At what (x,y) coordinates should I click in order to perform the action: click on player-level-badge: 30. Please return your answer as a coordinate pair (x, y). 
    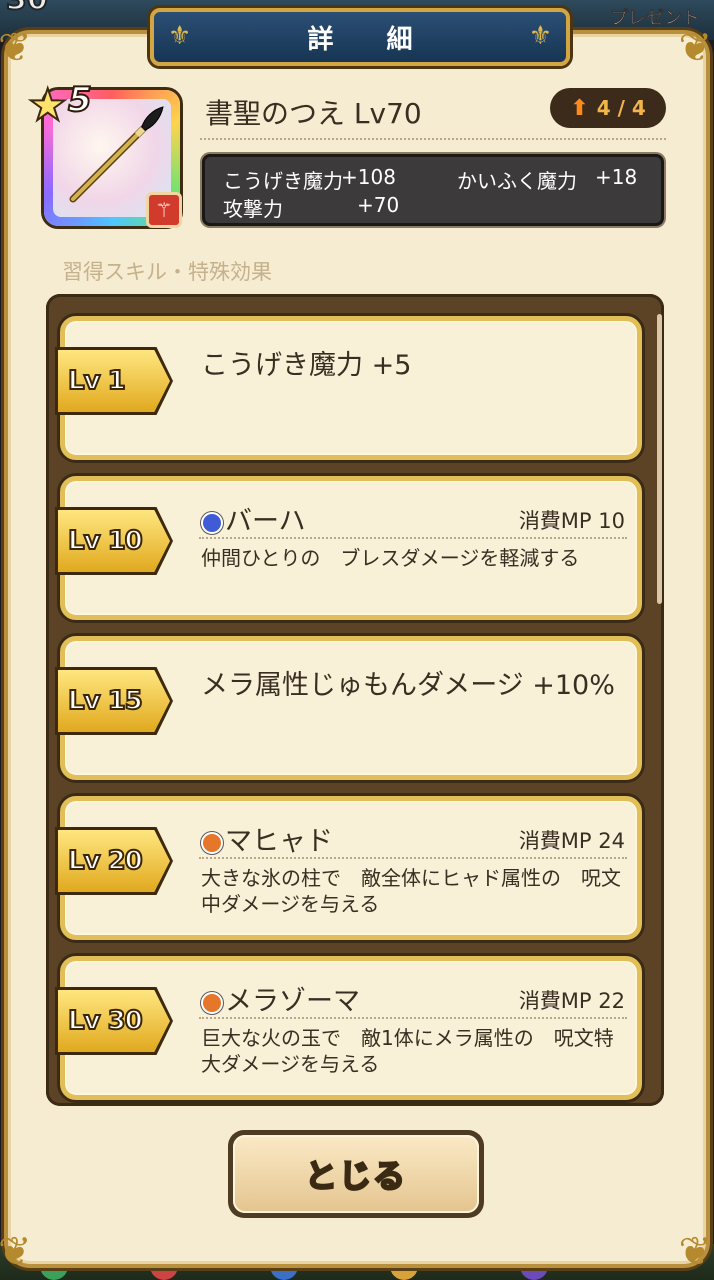
    Looking at the image, I should click on (27, 9).